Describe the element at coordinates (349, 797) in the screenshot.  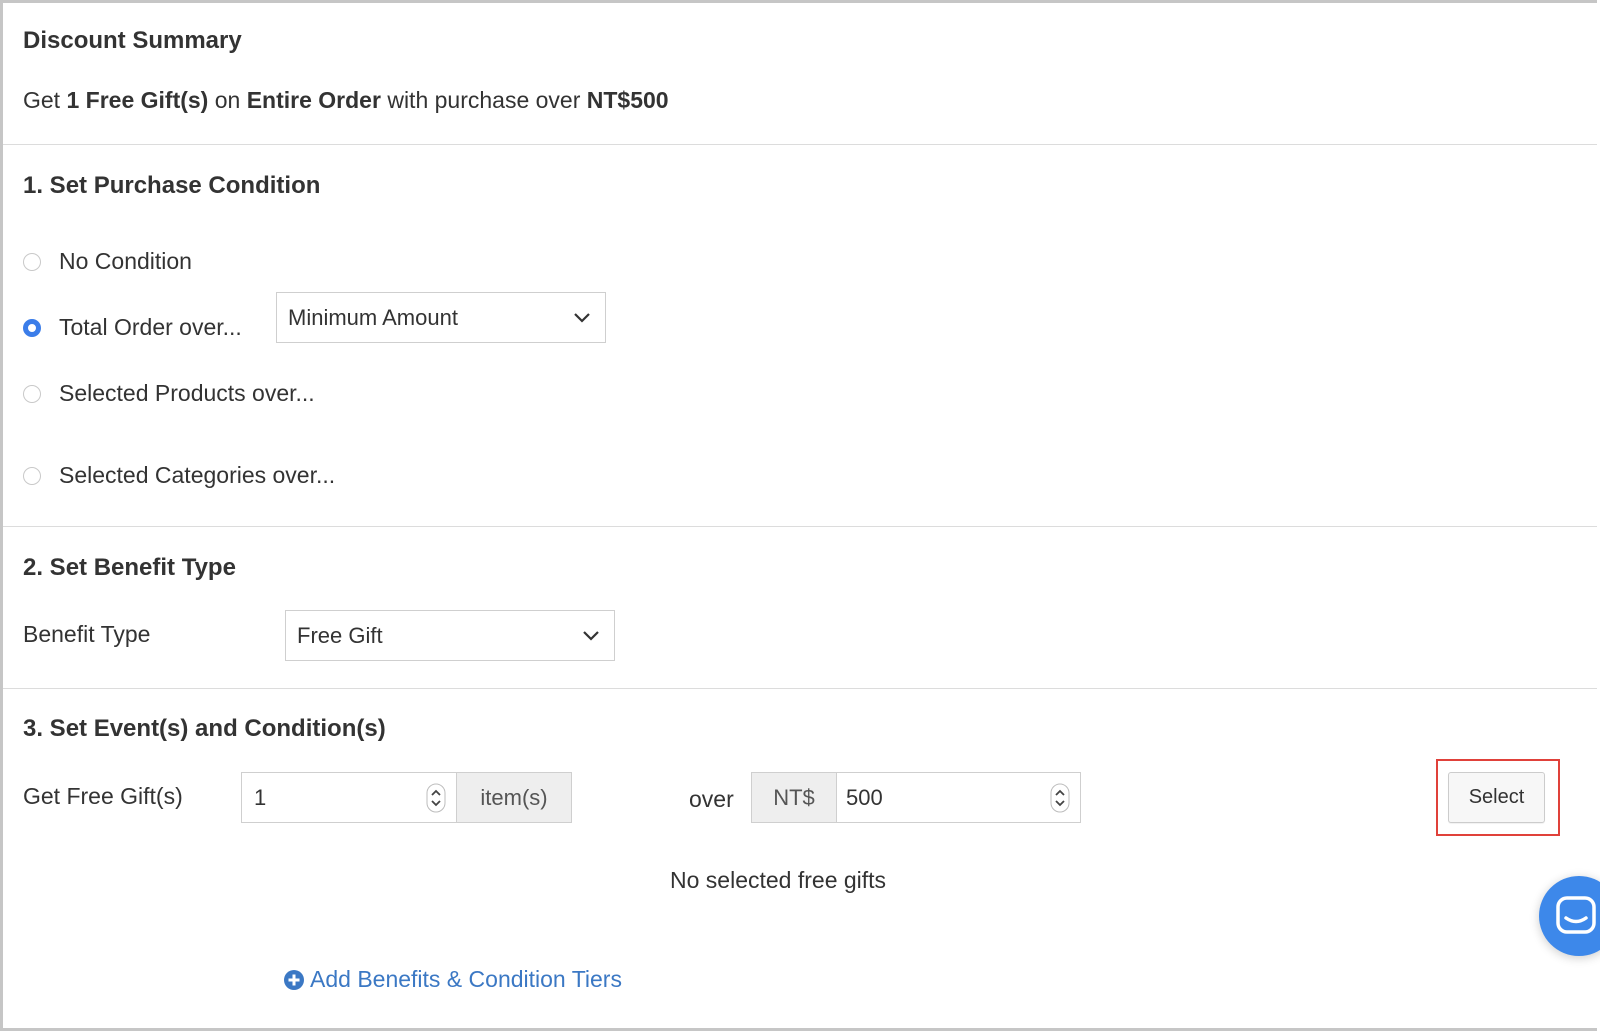
I see `gift-quantity-input: 1` at that location.